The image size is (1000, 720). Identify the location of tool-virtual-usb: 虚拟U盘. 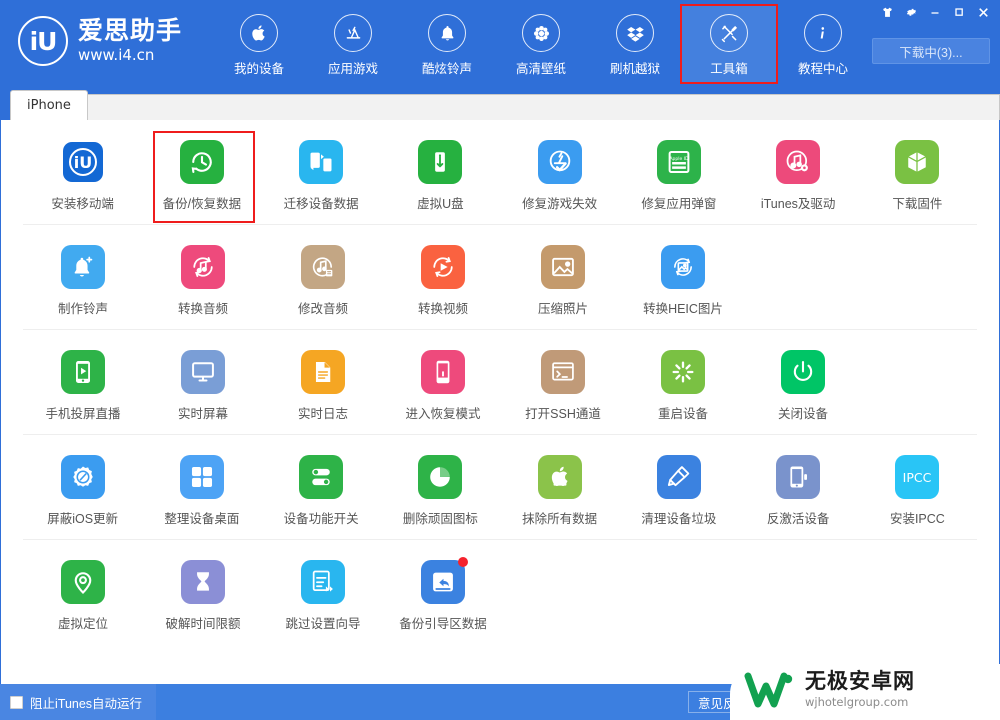
(440, 175).